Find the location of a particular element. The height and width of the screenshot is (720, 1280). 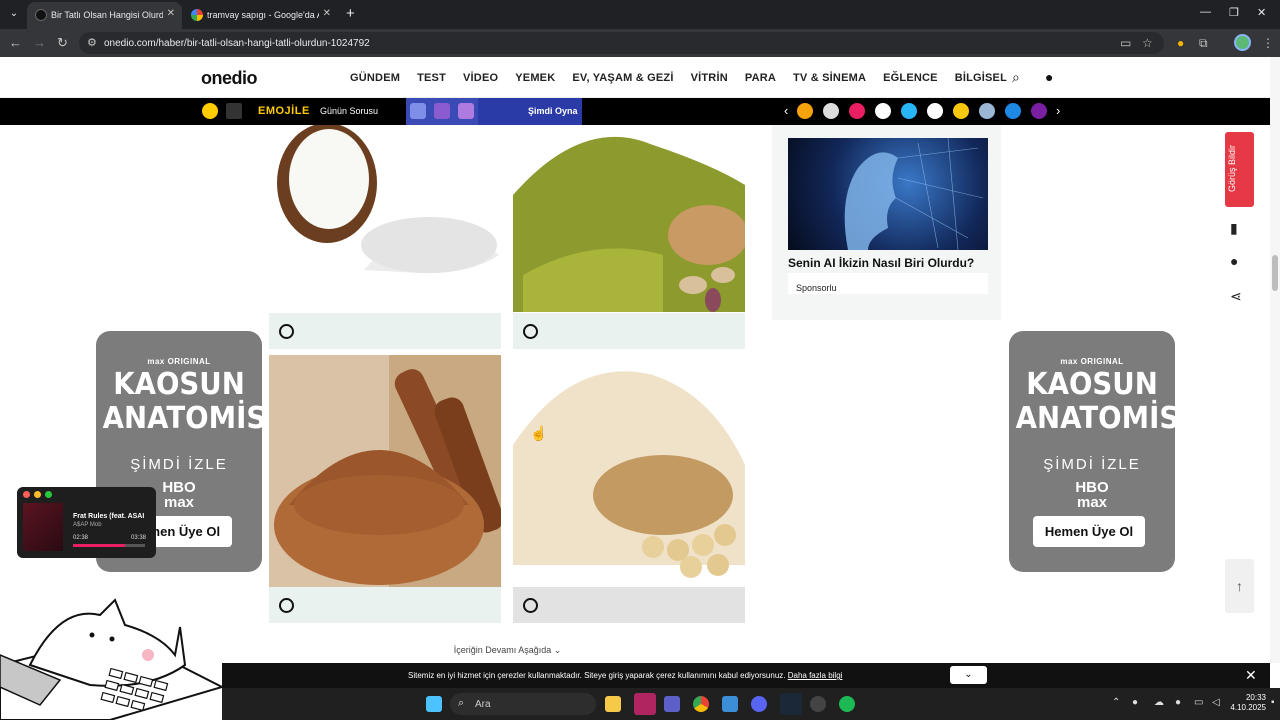

close-cookie-icon: ✕ is located at coordinates (1251, 675).